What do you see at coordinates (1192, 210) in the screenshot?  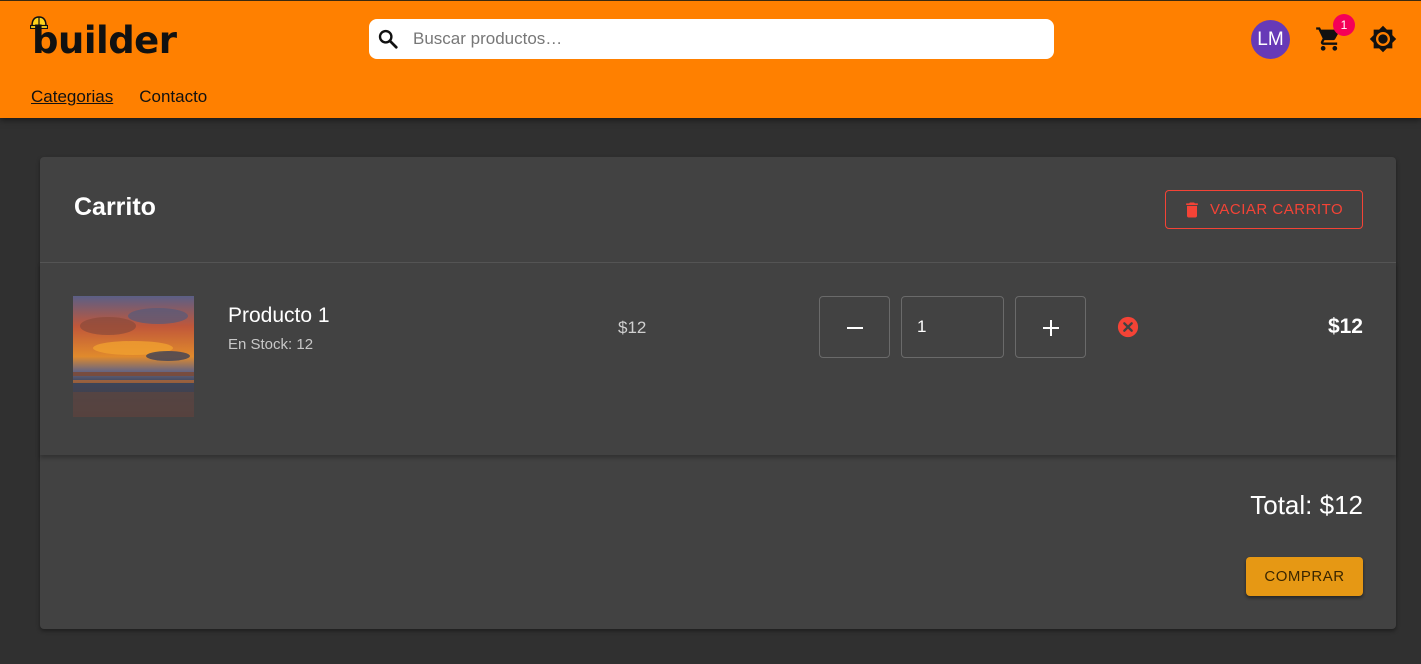 I see `trash-icon` at bounding box center [1192, 210].